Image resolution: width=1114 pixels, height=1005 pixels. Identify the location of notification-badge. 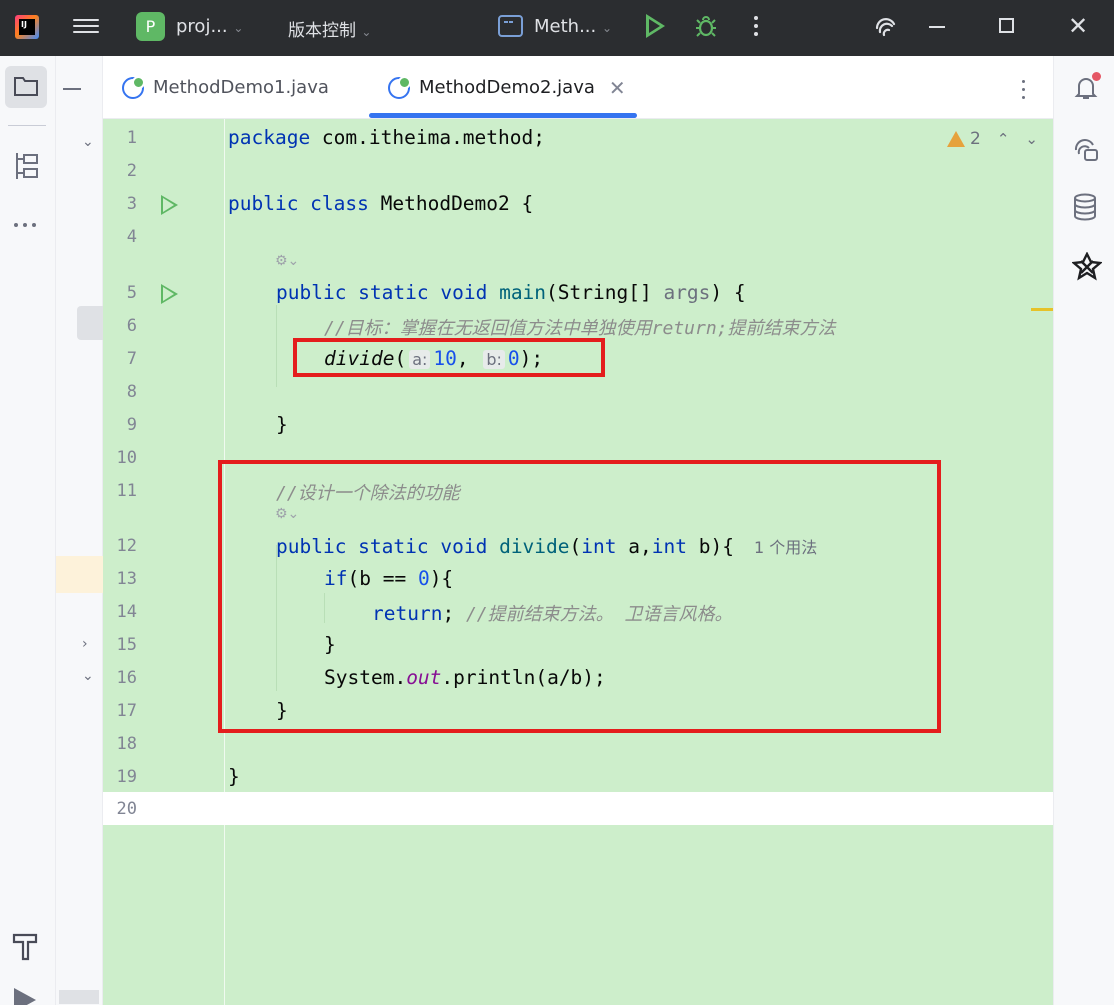
(1096, 76).